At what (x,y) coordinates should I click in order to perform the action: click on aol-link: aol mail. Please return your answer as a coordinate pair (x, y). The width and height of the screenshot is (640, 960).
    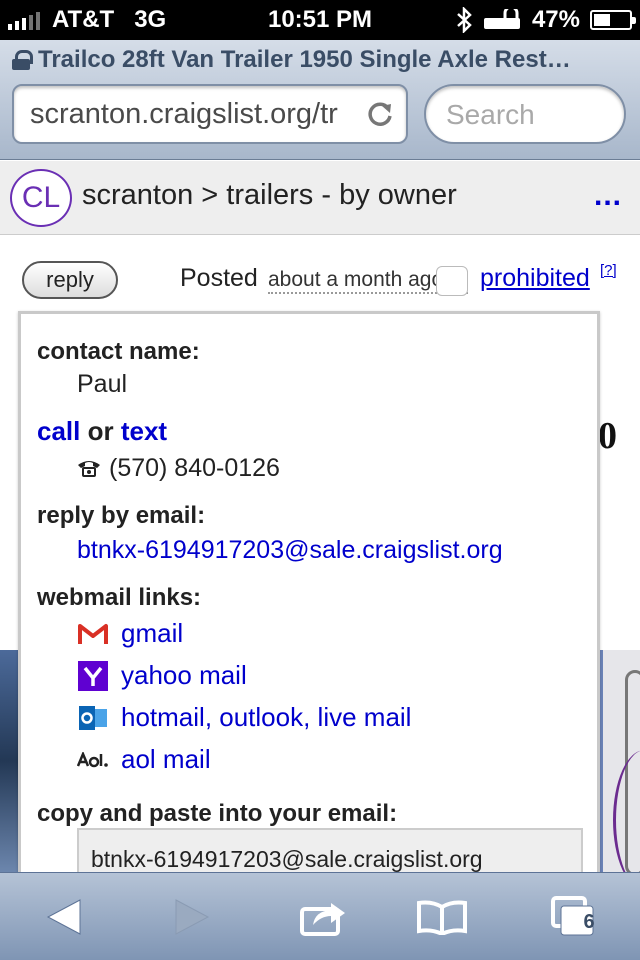
    Looking at the image, I should click on (166, 759).